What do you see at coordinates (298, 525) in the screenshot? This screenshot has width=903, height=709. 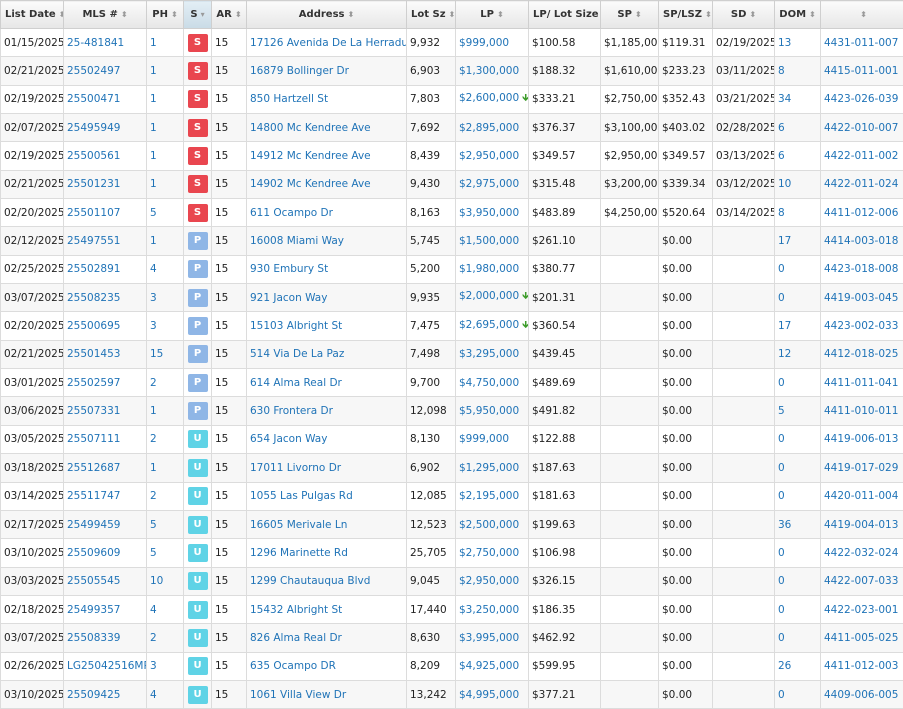 I see `address-link: 16605 Merivale Ln` at bounding box center [298, 525].